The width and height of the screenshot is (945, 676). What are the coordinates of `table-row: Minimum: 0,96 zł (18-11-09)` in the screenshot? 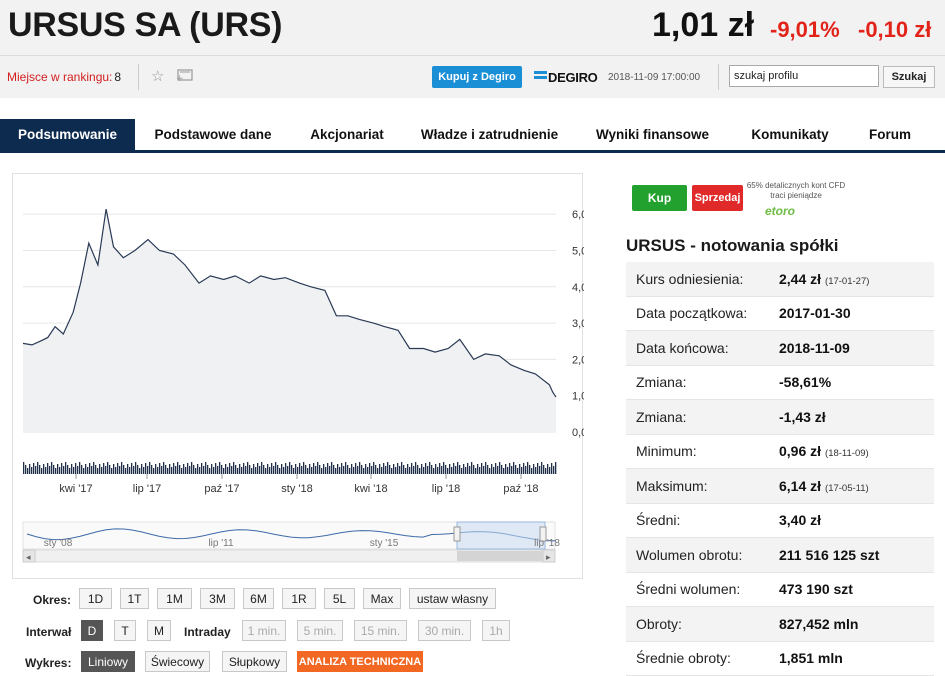 It's located at (780, 452).